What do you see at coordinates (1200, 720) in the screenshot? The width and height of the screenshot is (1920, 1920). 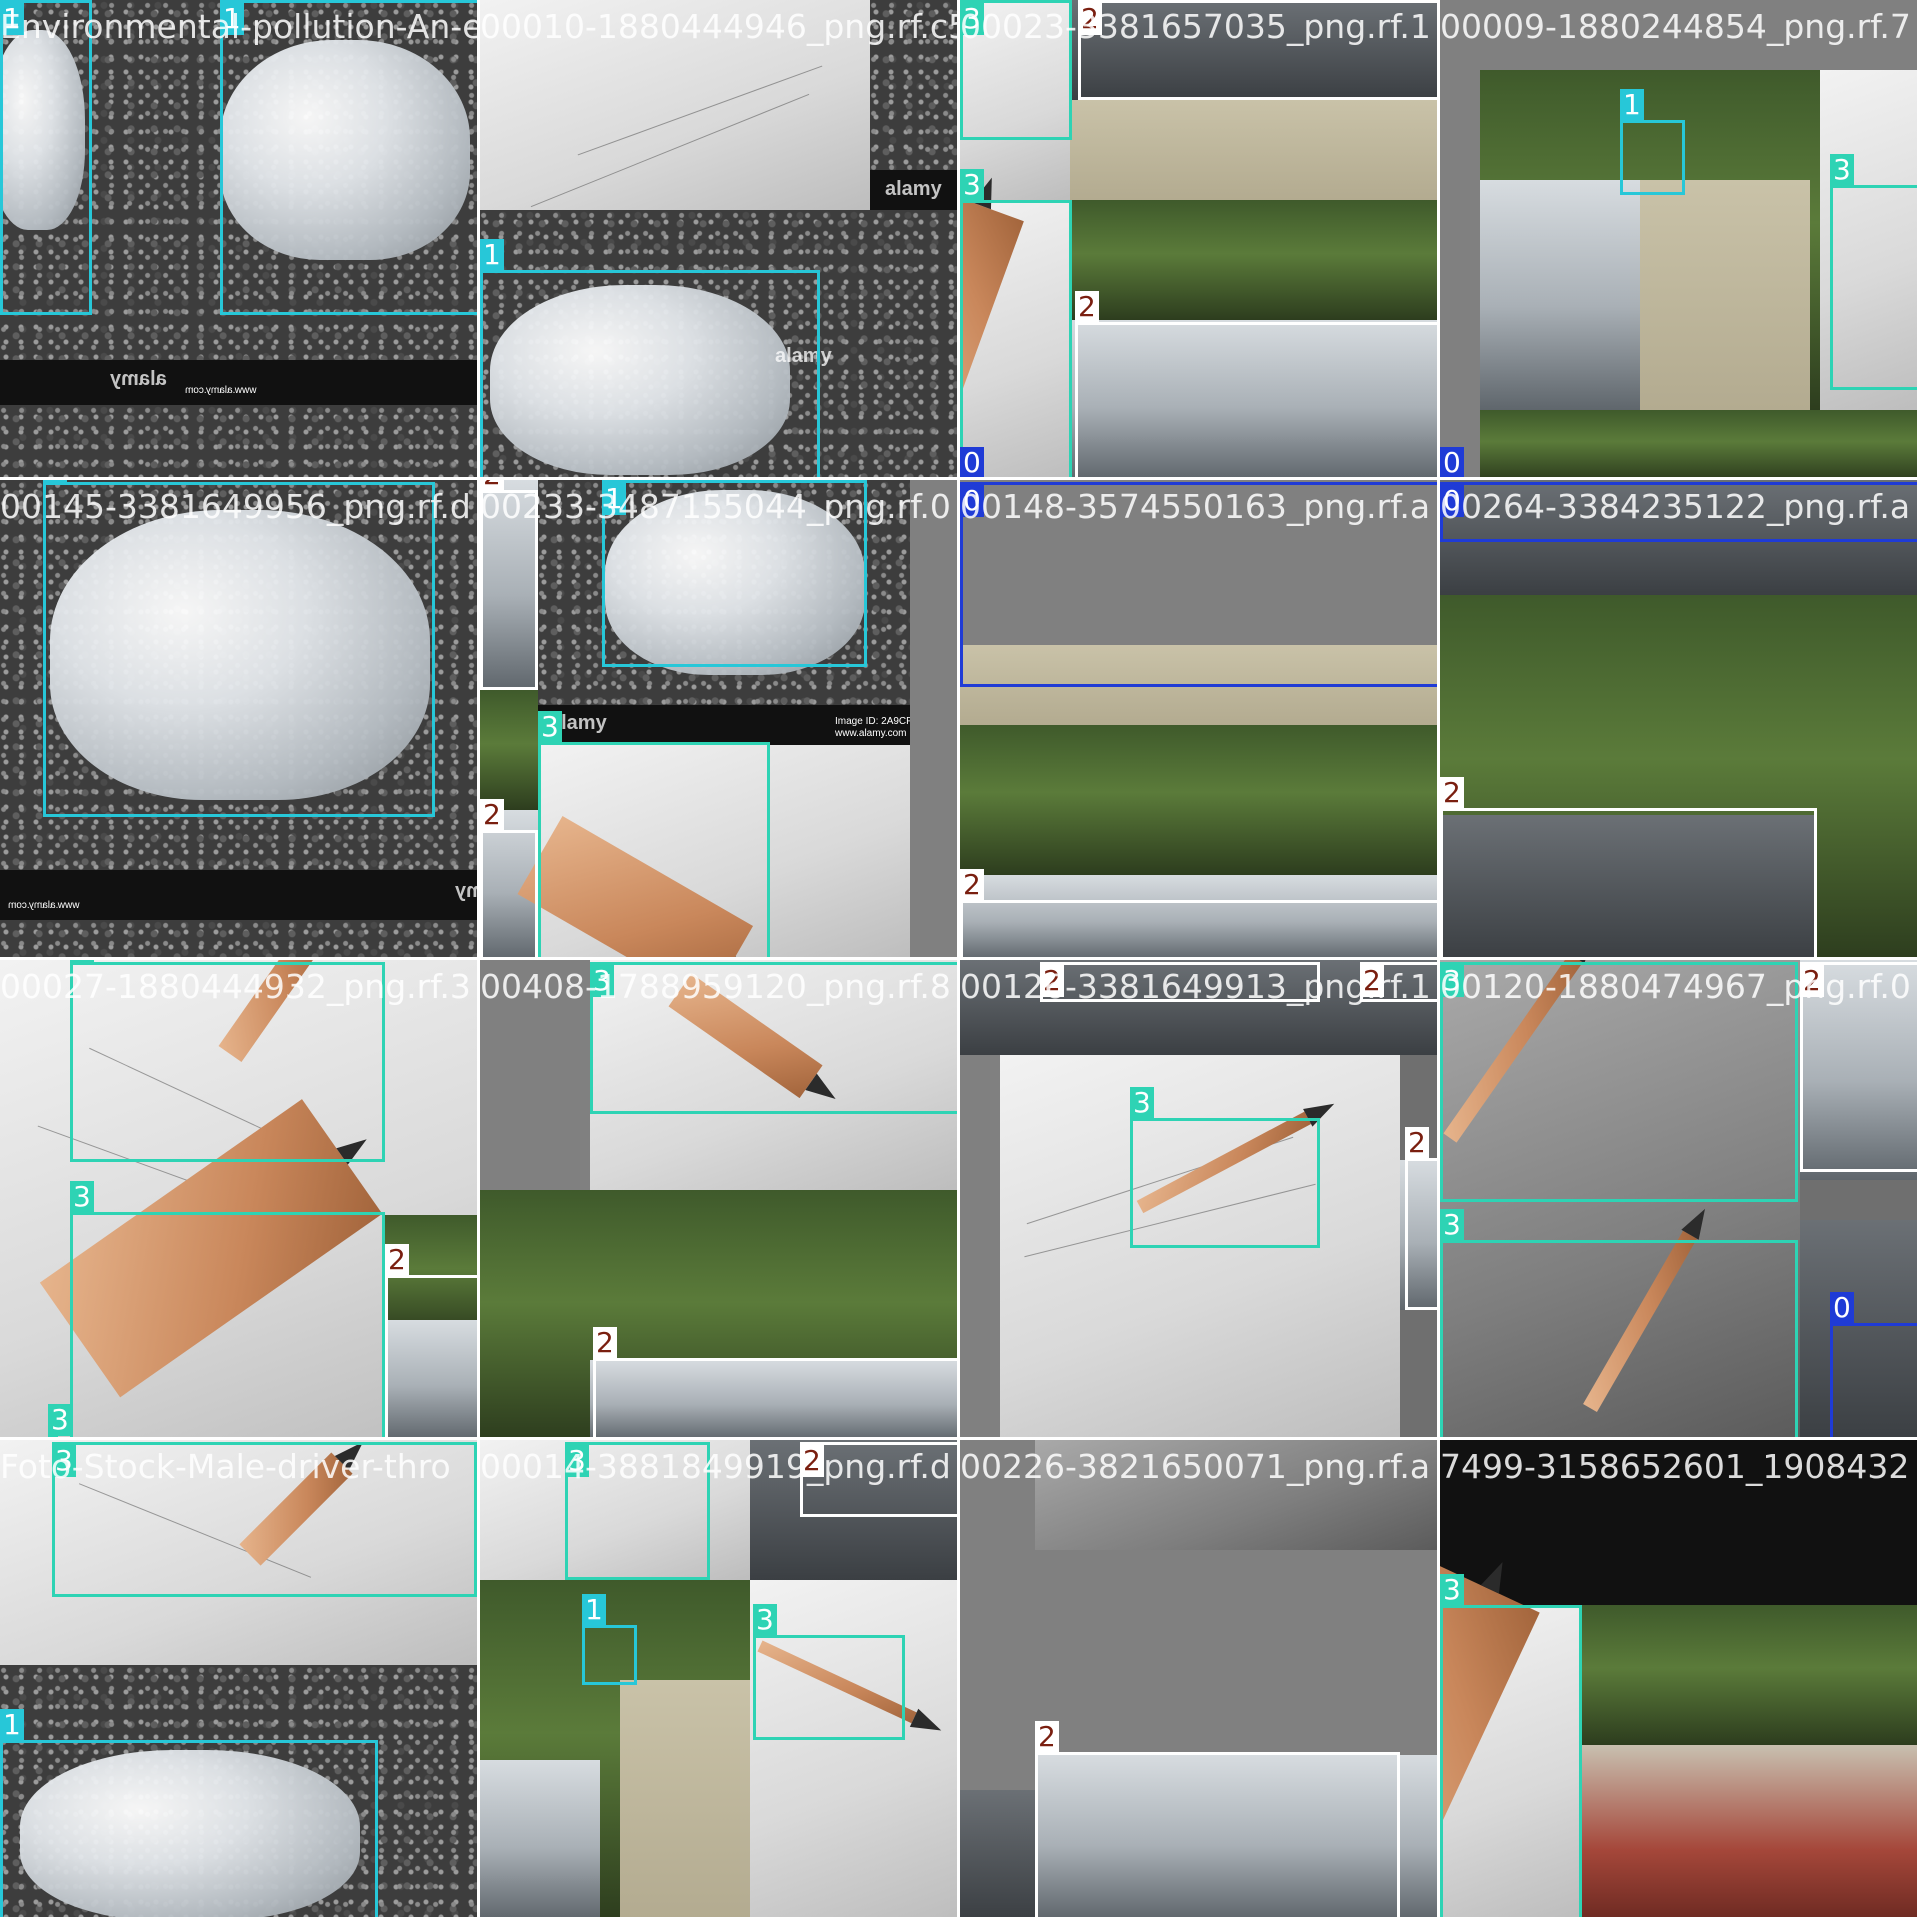 I see `mosaic-cell: 0 2 00148-3574550163_png.rf.a` at bounding box center [1200, 720].